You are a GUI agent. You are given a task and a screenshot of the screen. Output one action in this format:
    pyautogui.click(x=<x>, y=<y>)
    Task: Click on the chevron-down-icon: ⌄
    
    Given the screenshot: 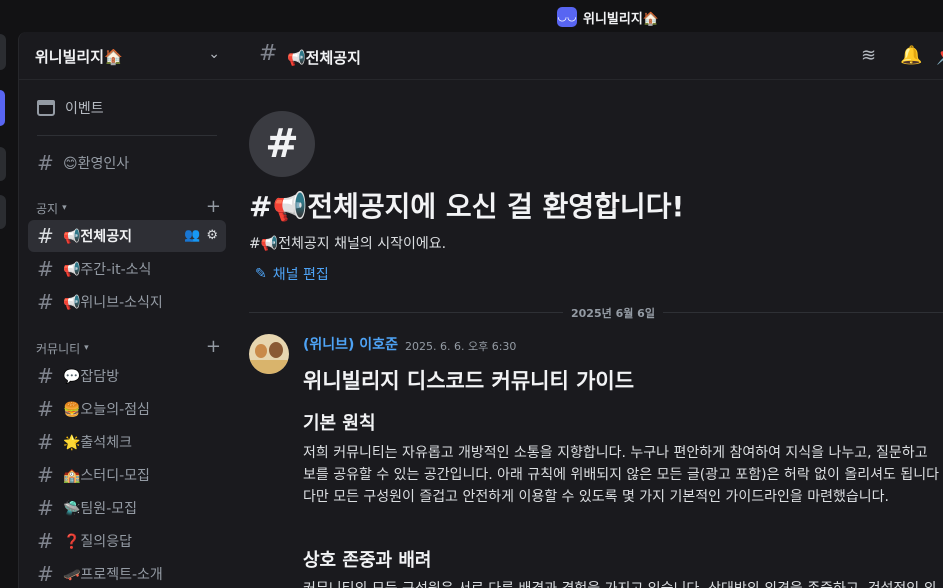 What is the action you would take?
    pyautogui.click(x=214, y=54)
    